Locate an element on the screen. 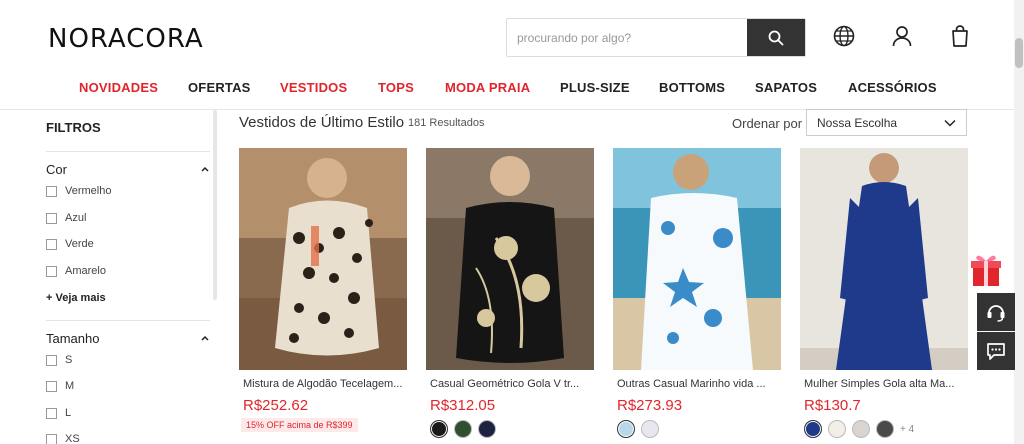  filter-option-azul: Azul is located at coordinates (66, 218).